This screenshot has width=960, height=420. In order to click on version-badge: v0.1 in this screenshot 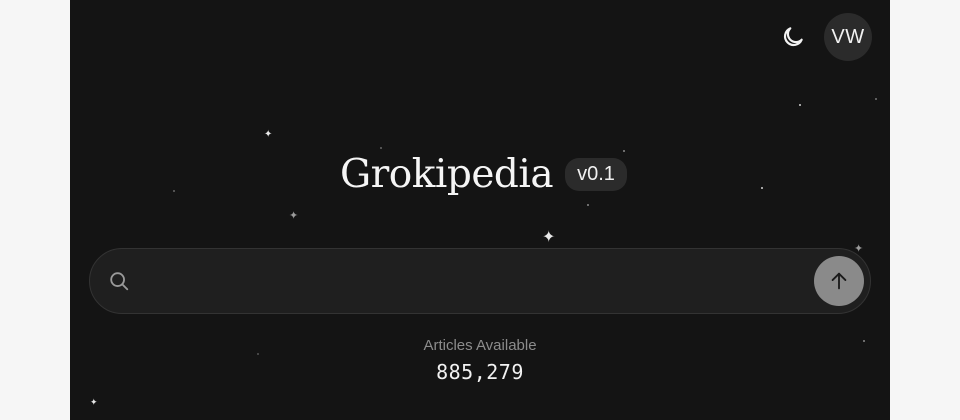, I will do `click(596, 174)`.